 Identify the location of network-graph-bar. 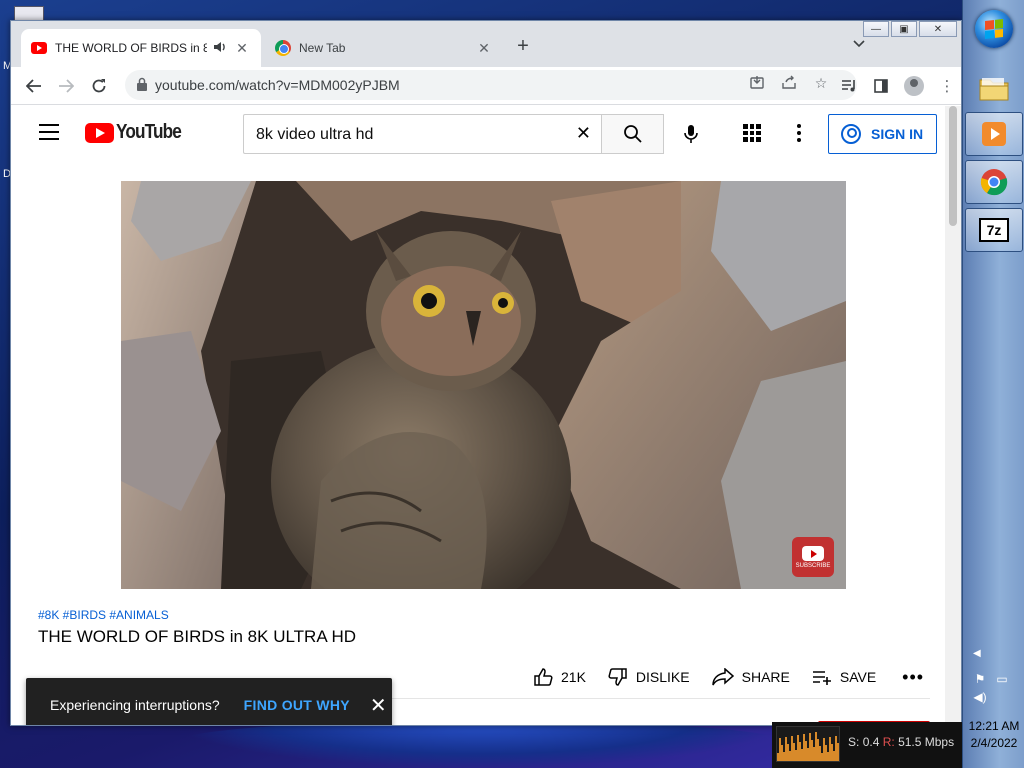
(839, 755).